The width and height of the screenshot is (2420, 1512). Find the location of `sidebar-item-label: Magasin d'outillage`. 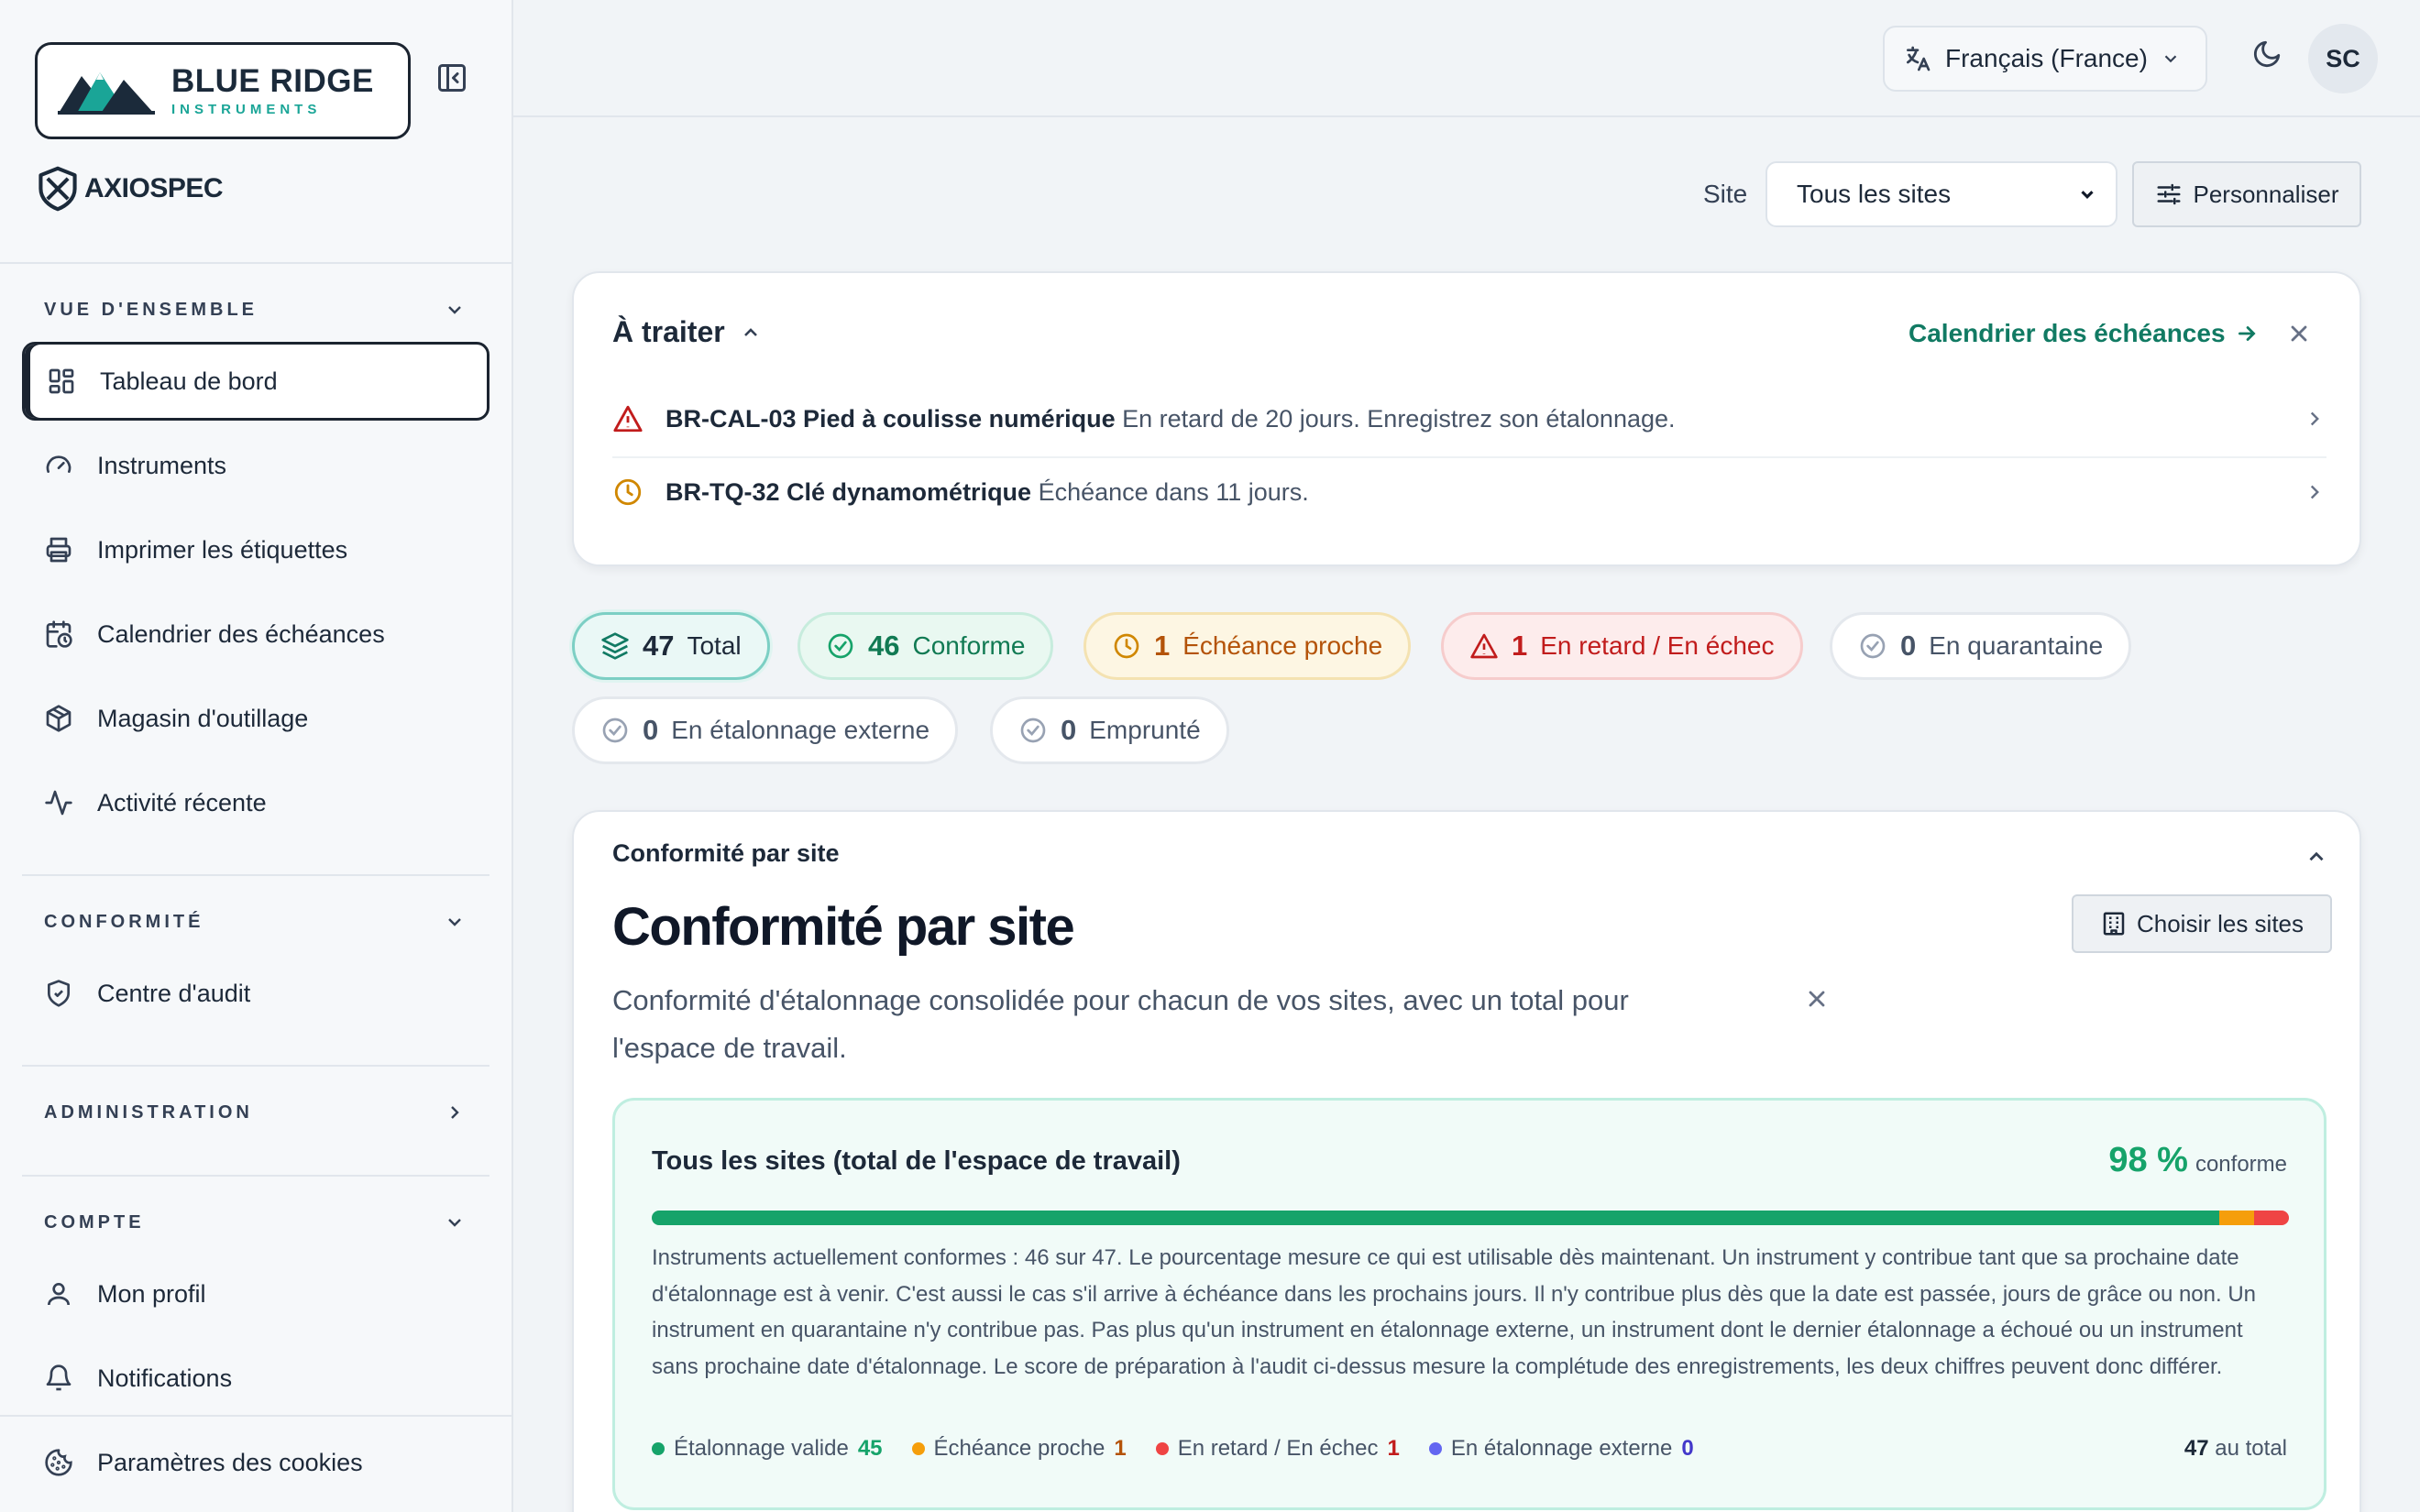

sidebar-item-label: Magasin d'outillage is located at coordinates (203, 718).